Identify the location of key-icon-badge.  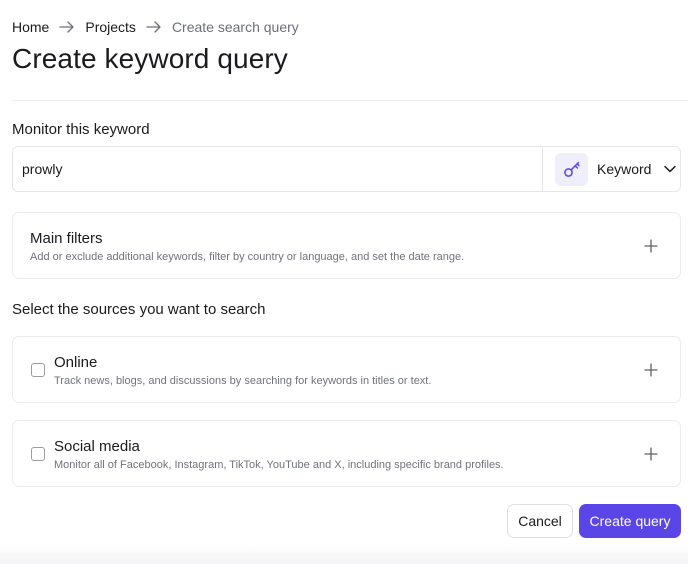
(571, 169).